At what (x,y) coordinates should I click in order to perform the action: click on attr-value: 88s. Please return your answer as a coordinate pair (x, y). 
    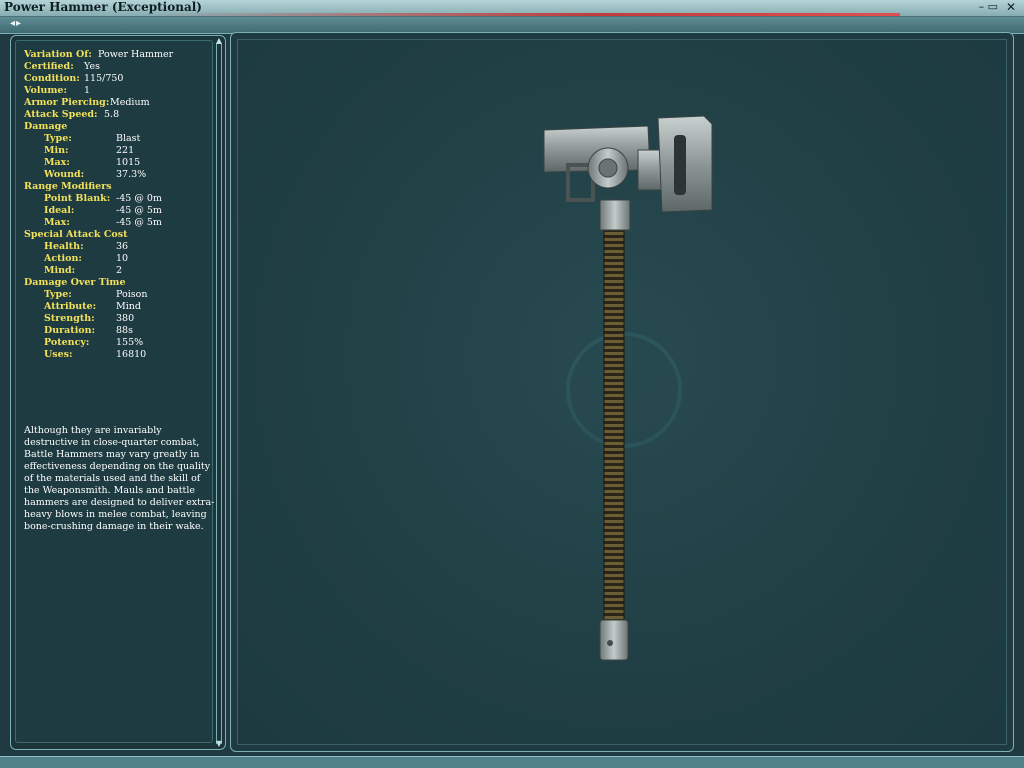
    Looking at the image, I should click on (124, 330).